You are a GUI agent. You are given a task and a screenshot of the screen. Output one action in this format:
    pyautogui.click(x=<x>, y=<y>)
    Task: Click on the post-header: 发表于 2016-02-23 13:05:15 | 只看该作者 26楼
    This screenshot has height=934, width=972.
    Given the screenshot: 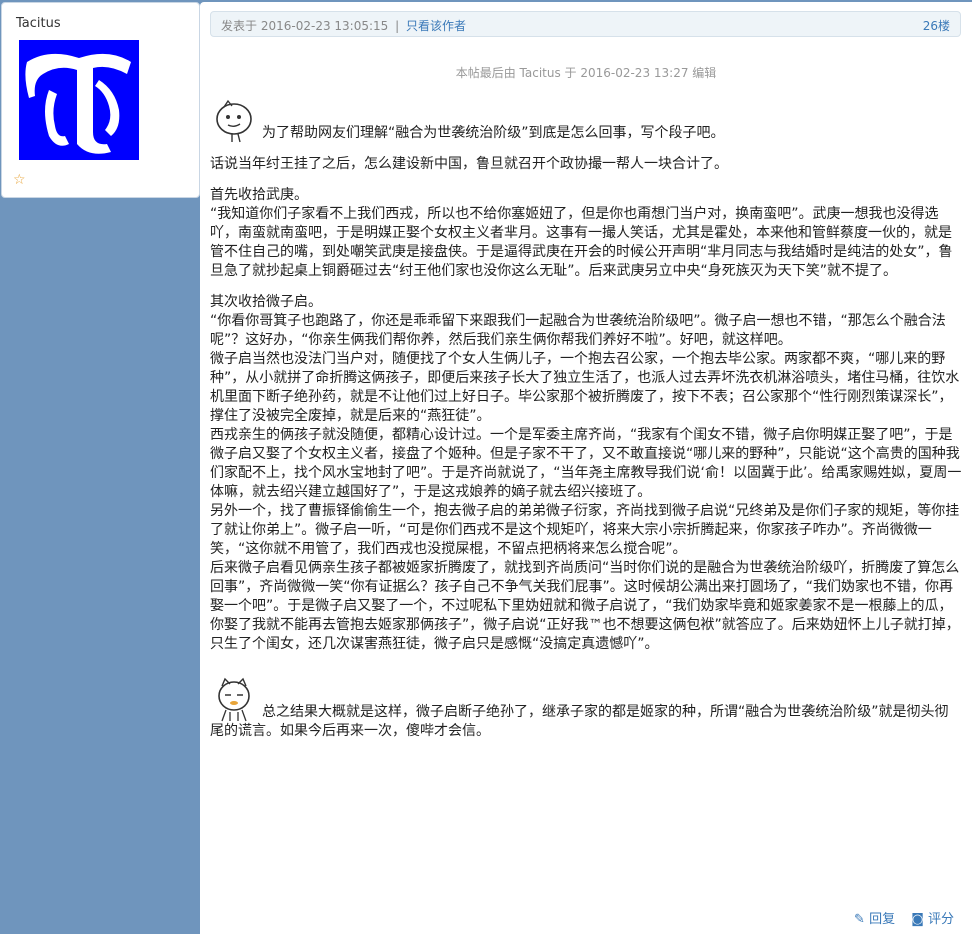 What is the action you would take?
    pyautogui.click(x=585, y=24)
    